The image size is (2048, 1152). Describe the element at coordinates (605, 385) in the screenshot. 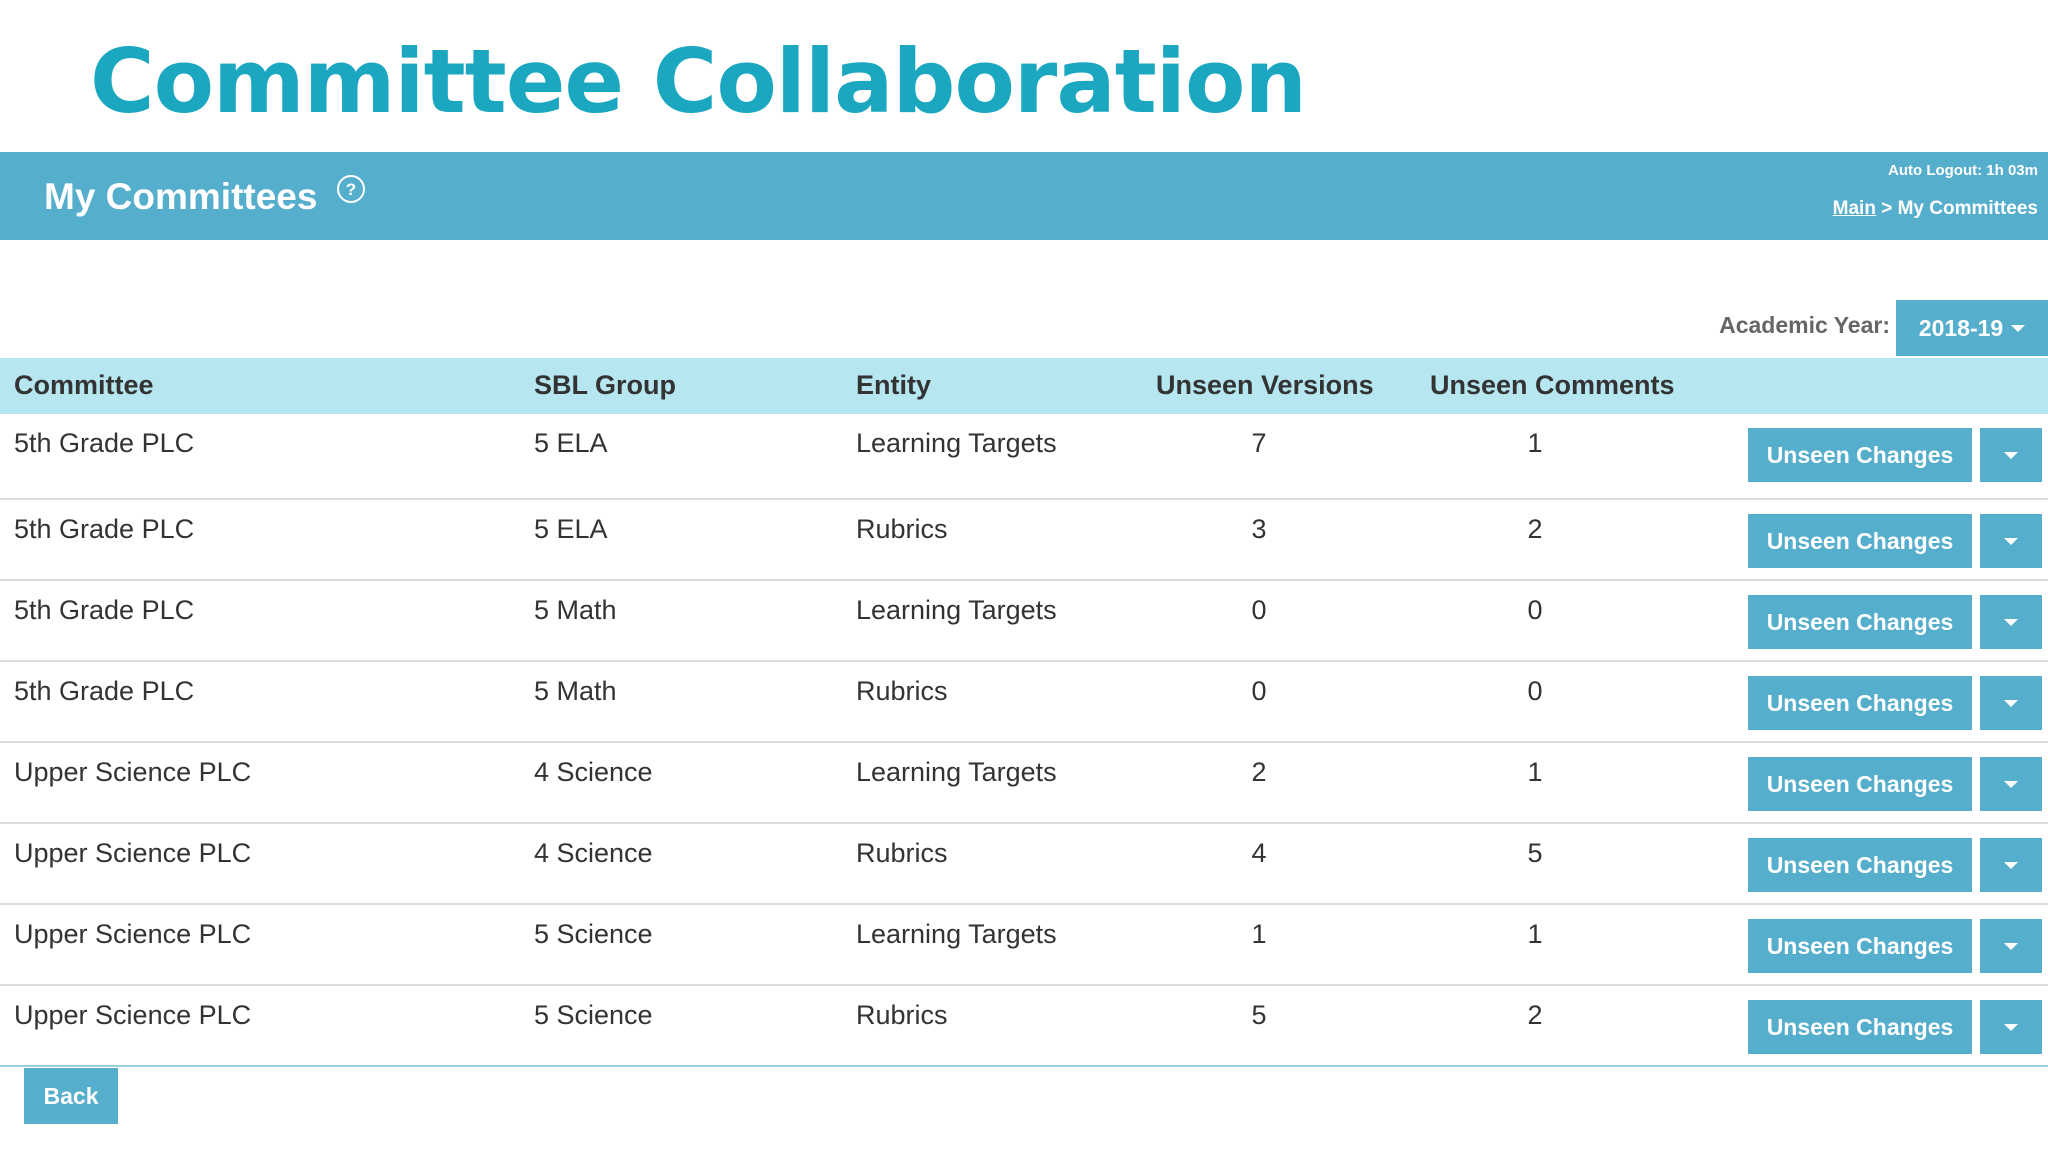

I see `column-header-sbl-group: SBL Group` at that location.